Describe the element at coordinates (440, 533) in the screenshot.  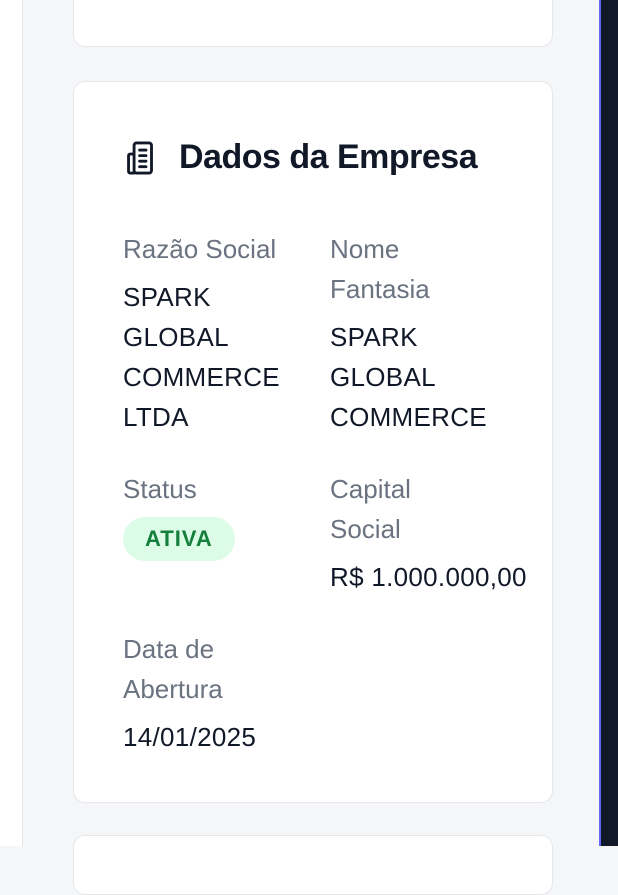
I see `field-capital-social: Capital Social R$ 1.000.000,00` at that location.